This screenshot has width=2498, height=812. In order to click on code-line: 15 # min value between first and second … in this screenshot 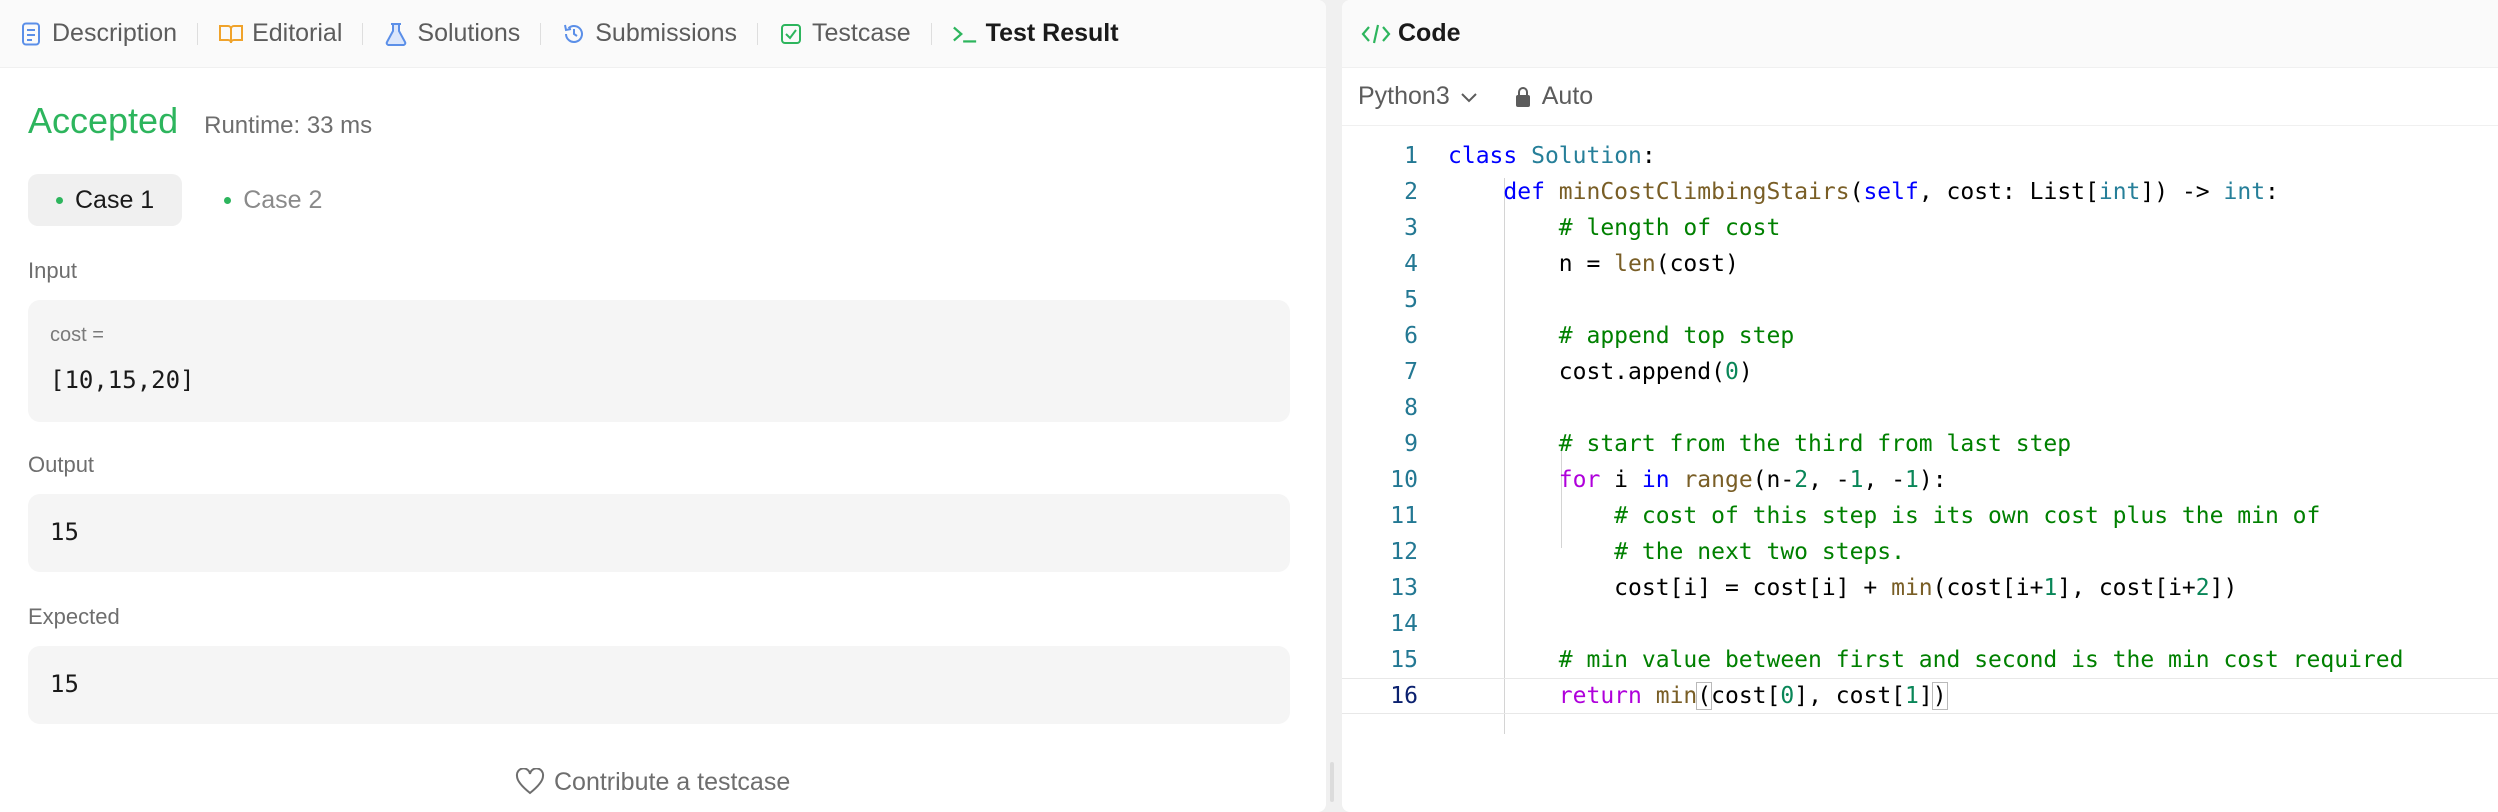, I will do `click(1920, 660)`.